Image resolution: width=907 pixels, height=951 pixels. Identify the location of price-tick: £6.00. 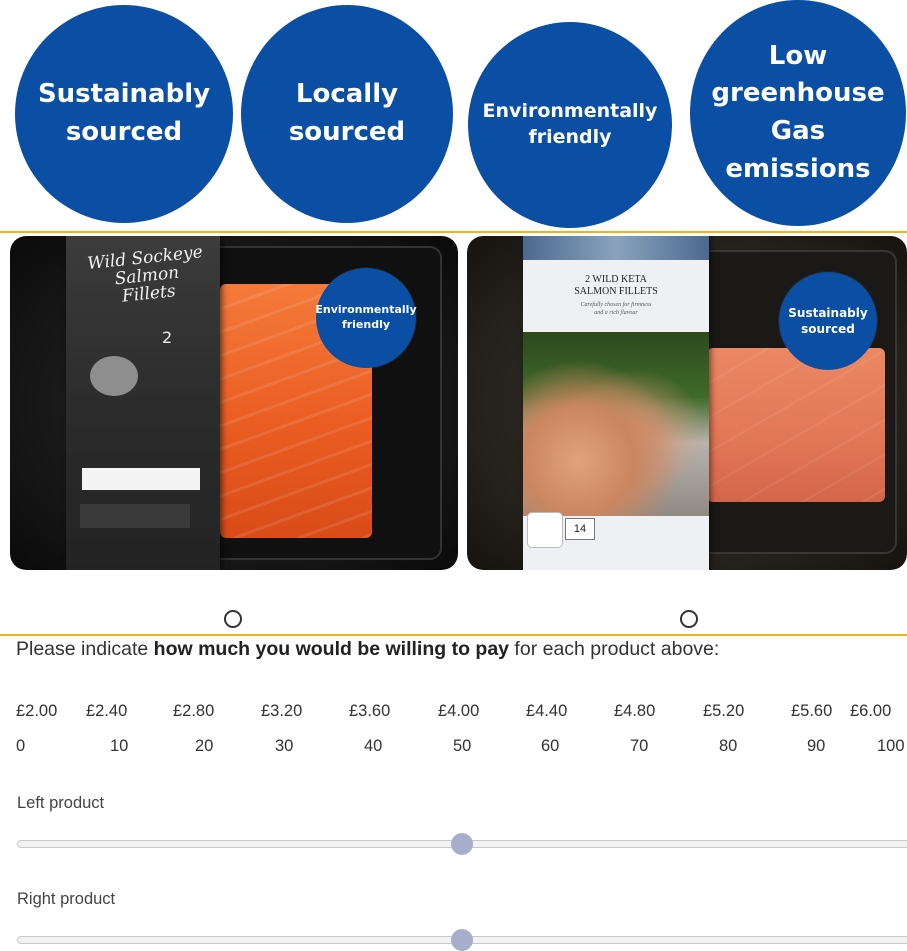
(871, 711).